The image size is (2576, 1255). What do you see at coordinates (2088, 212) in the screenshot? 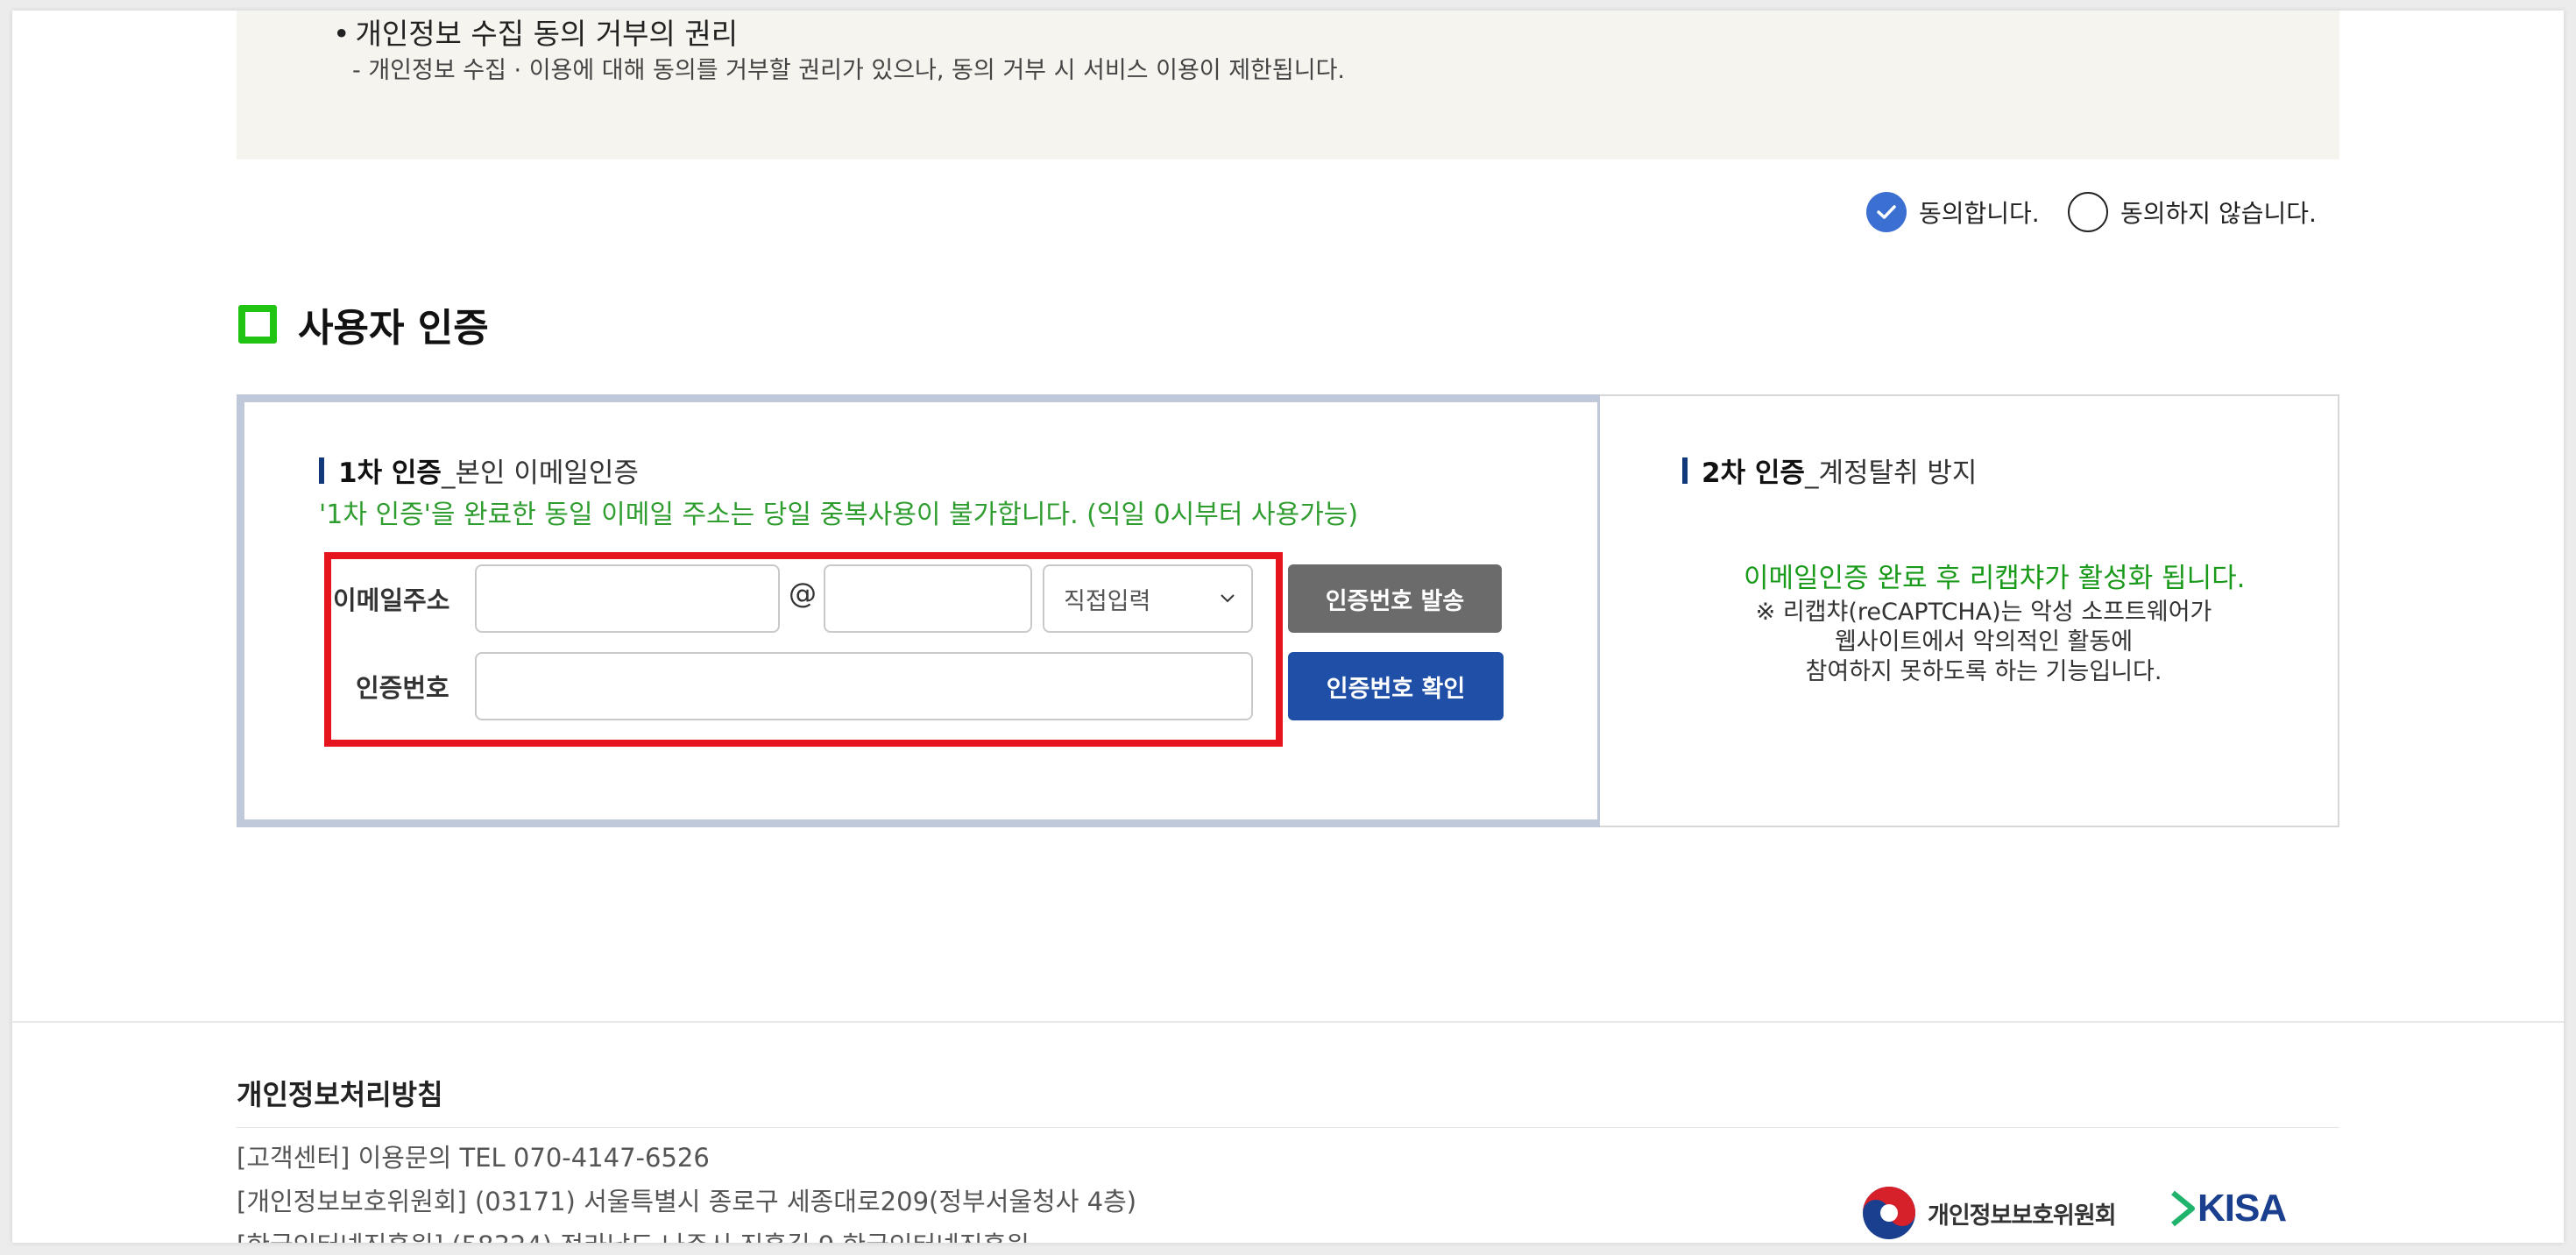
I see `disagree-radio` at bounding box center [2088, 212].